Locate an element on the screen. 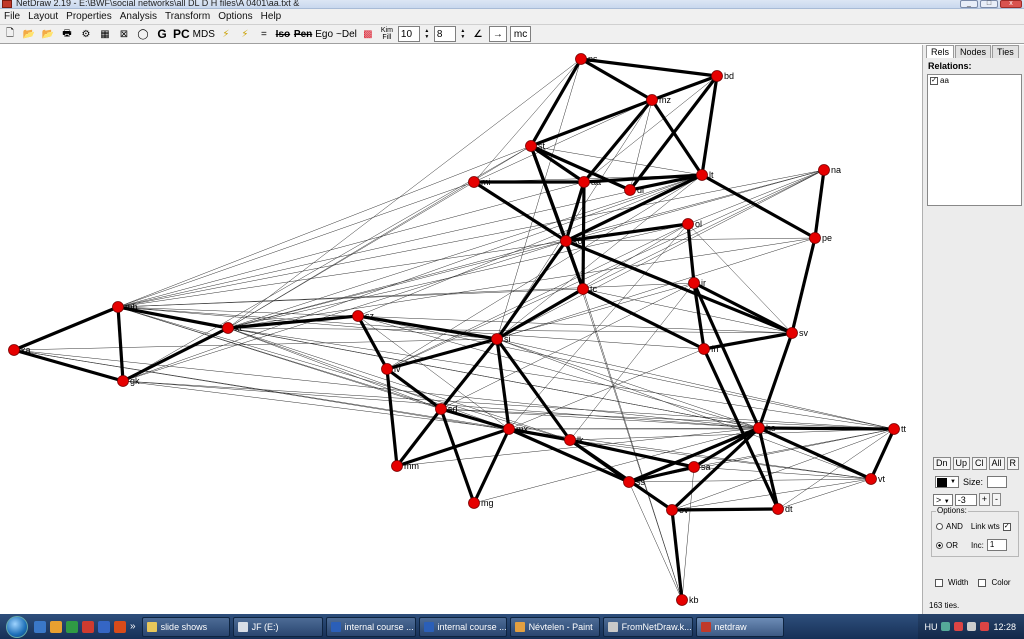  arrow-button: → is located at coordinates (497, 34).